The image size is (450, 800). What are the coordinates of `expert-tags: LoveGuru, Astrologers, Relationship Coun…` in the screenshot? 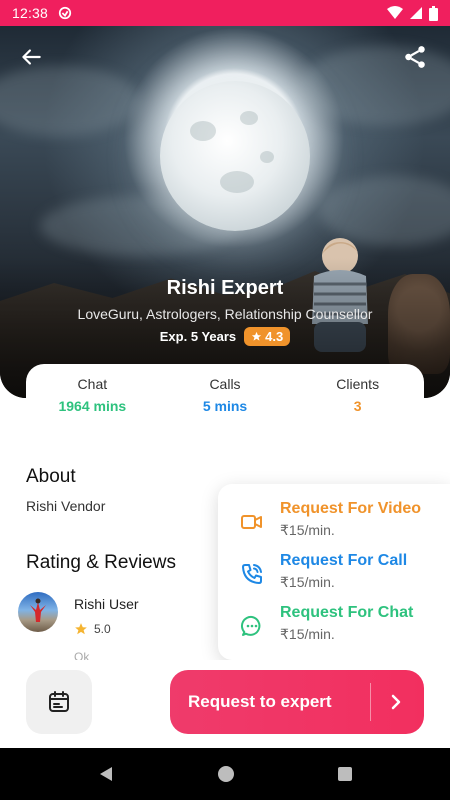 It's located at (225, 314).